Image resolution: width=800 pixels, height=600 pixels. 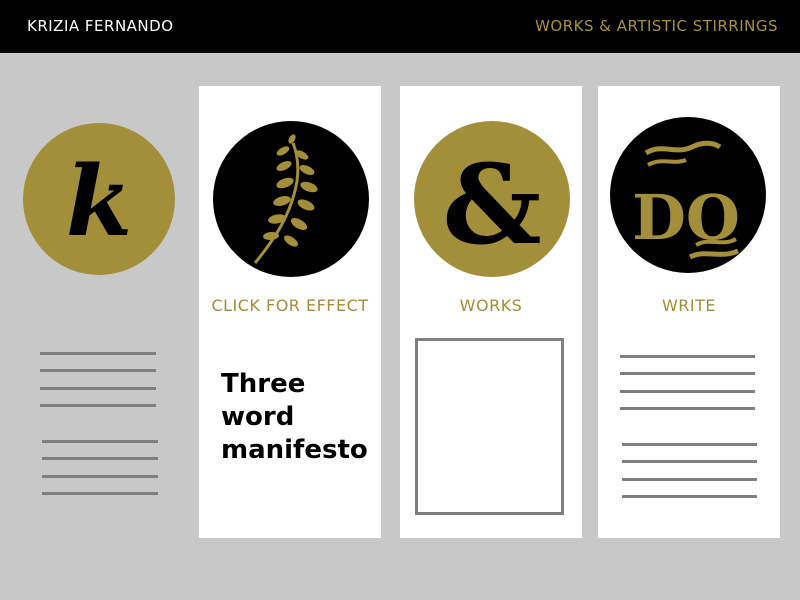 I want to click on card-label-click-for-effect: CLICK FOR EFFECT, so click(x=290, y=305).